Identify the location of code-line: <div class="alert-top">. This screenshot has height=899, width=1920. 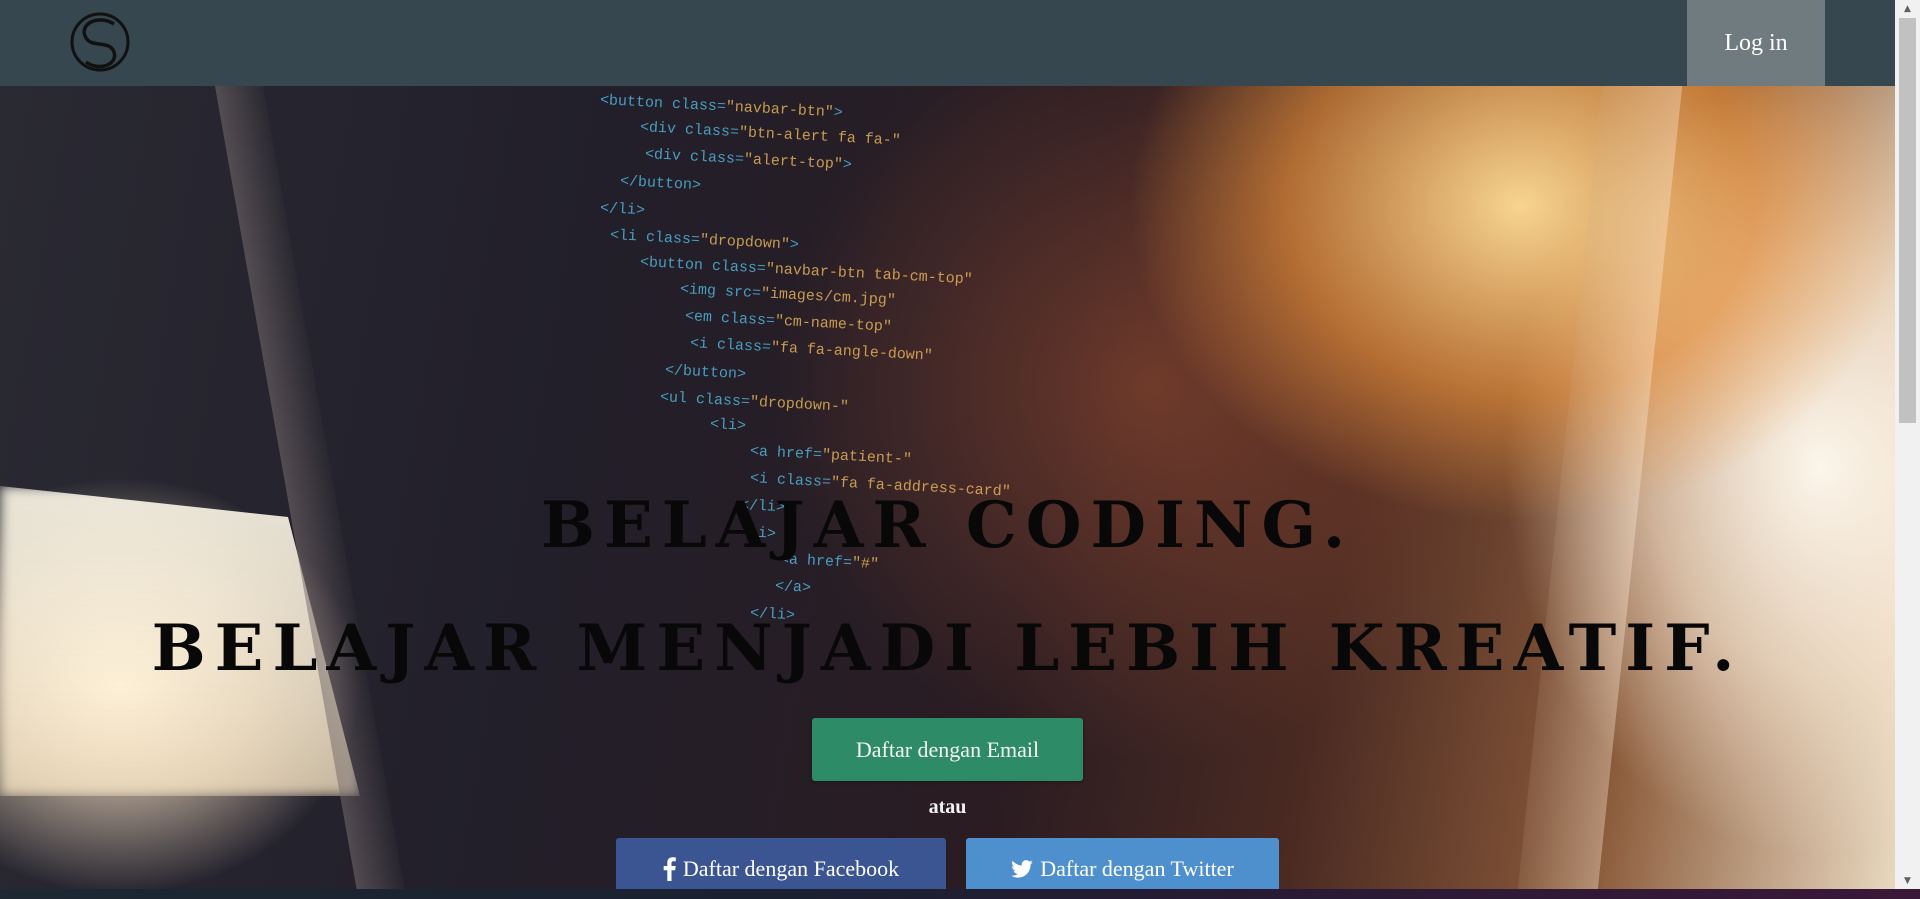
(748, 160).